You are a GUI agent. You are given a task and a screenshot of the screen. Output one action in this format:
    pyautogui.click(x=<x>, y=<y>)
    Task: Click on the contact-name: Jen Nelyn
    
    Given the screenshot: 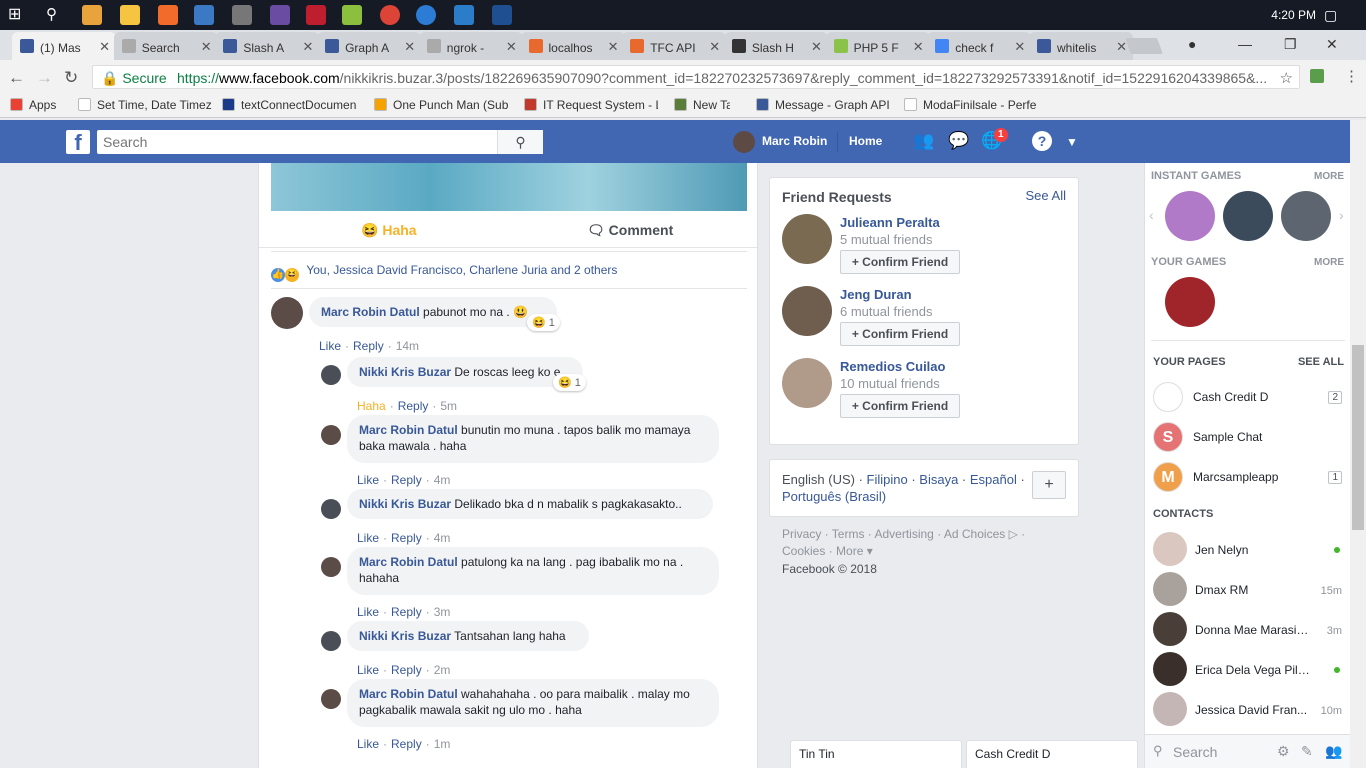 What is the action you would take?
    pyautogui.click(x=1253, y=550)
    